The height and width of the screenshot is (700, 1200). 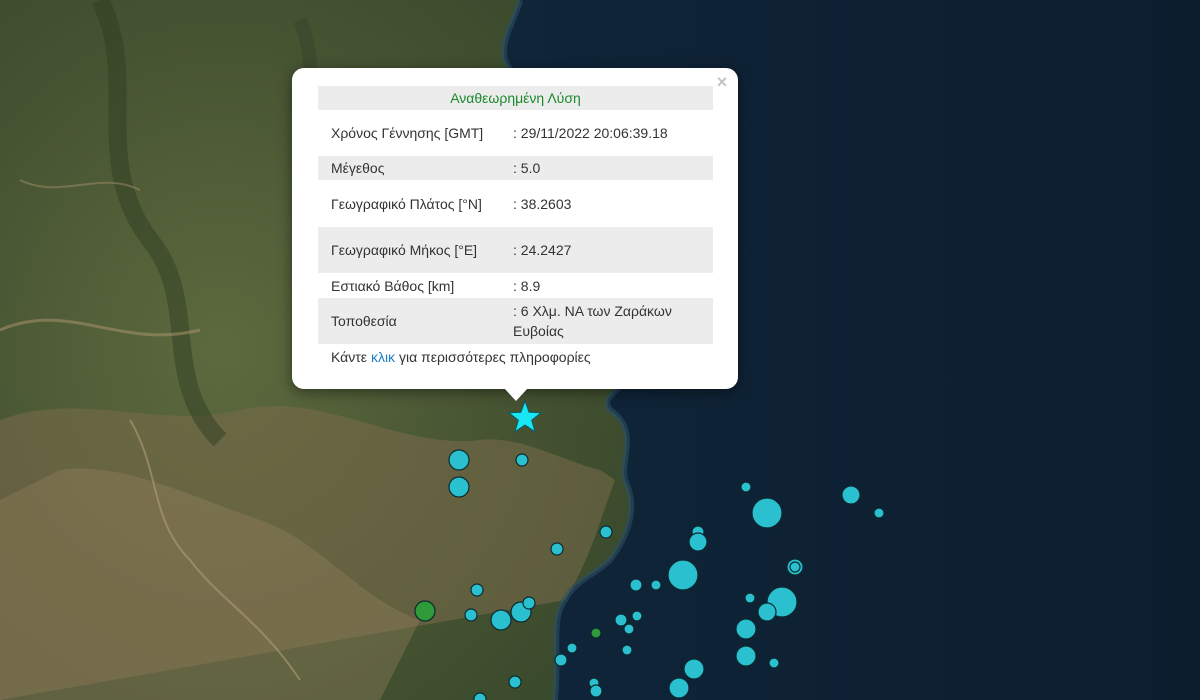 I want to click on more-info-link: κλικ, so click(x=383, y=357).